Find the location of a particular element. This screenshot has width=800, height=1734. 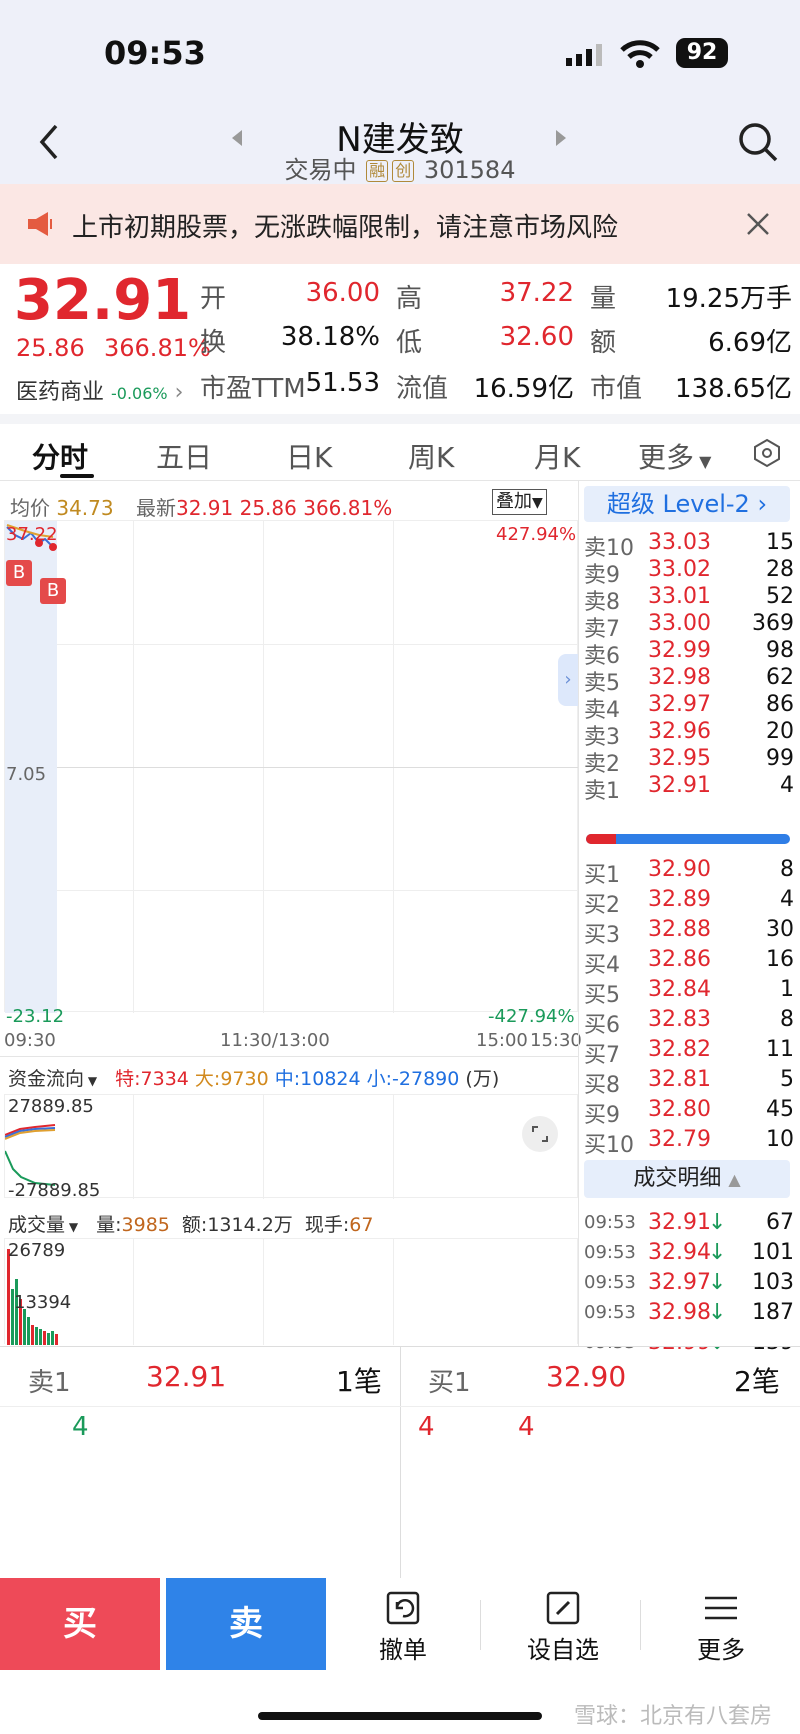

tabs-divider is located at coordinates (400, 480).